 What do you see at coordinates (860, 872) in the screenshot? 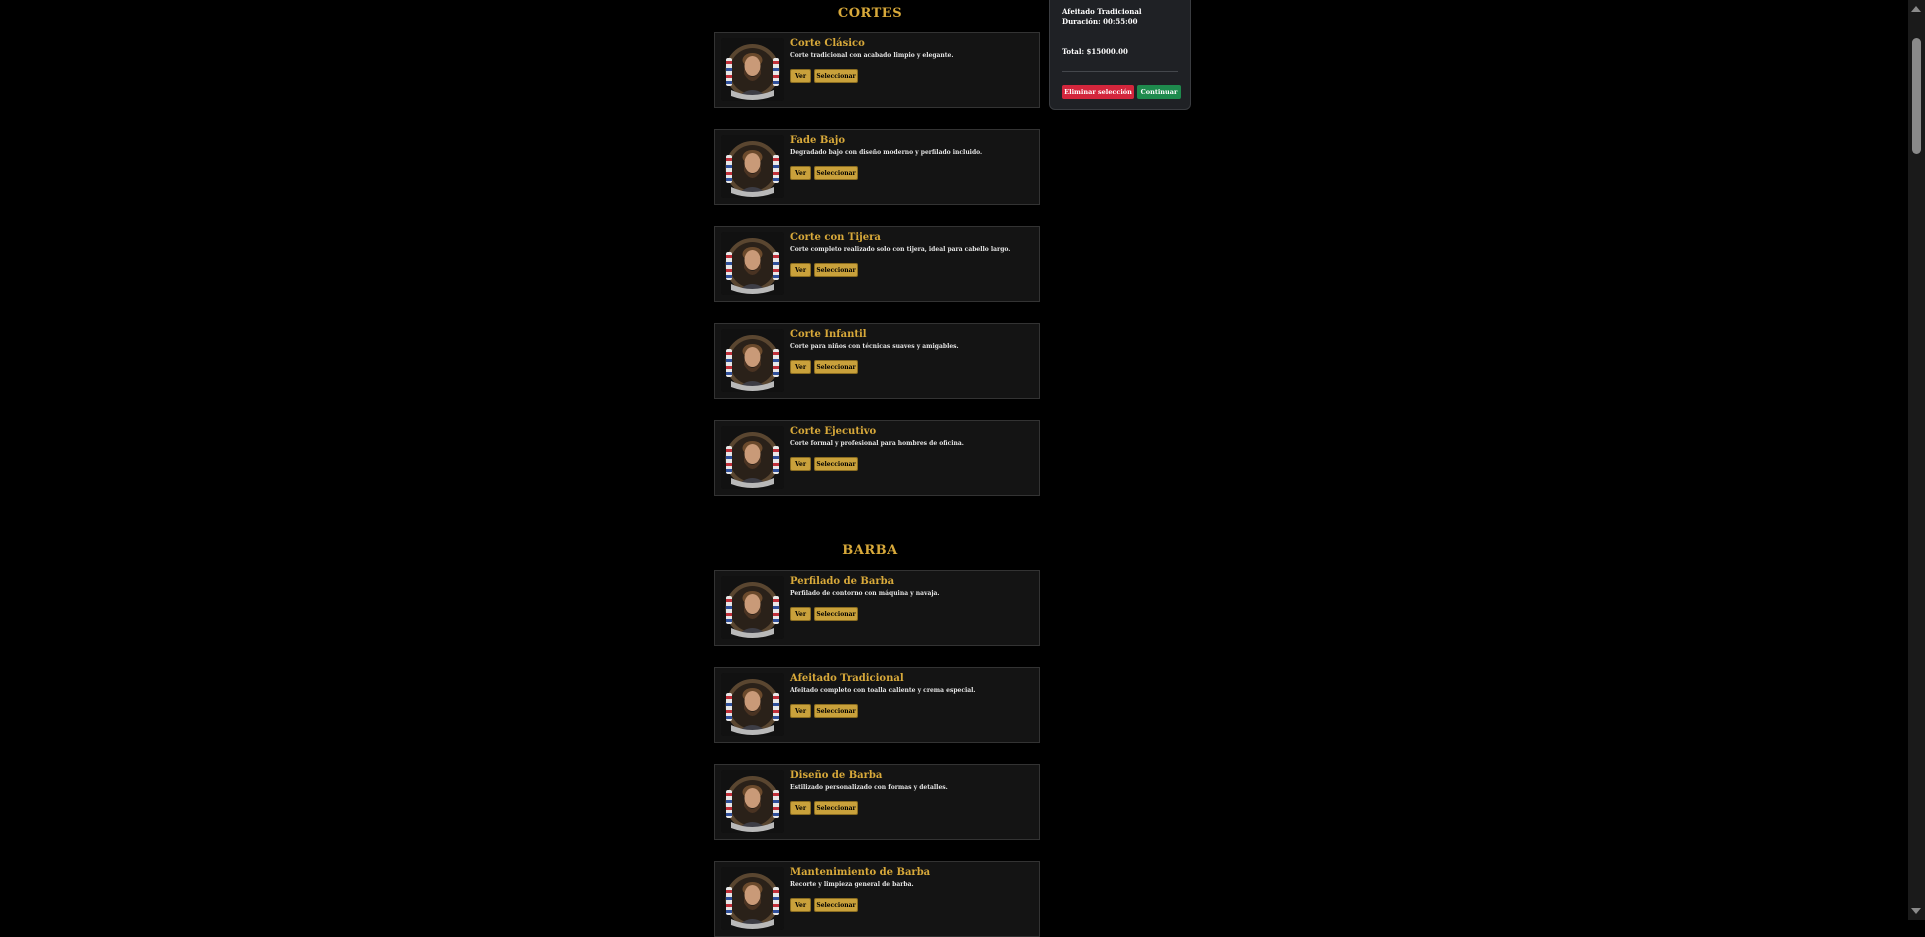
I see `service-name: Mantenimiento de Barba` at bounding box center [860, 872].